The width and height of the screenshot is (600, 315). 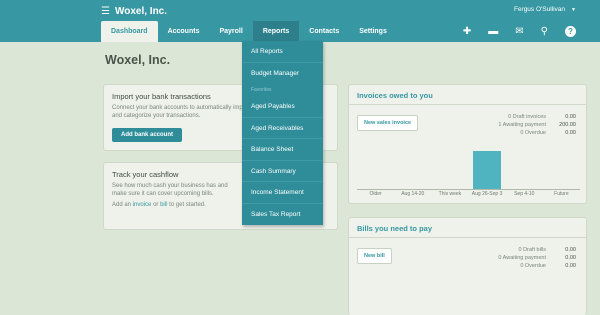 I want to click on mail-icon: ✉, so click(x=519, y=31).